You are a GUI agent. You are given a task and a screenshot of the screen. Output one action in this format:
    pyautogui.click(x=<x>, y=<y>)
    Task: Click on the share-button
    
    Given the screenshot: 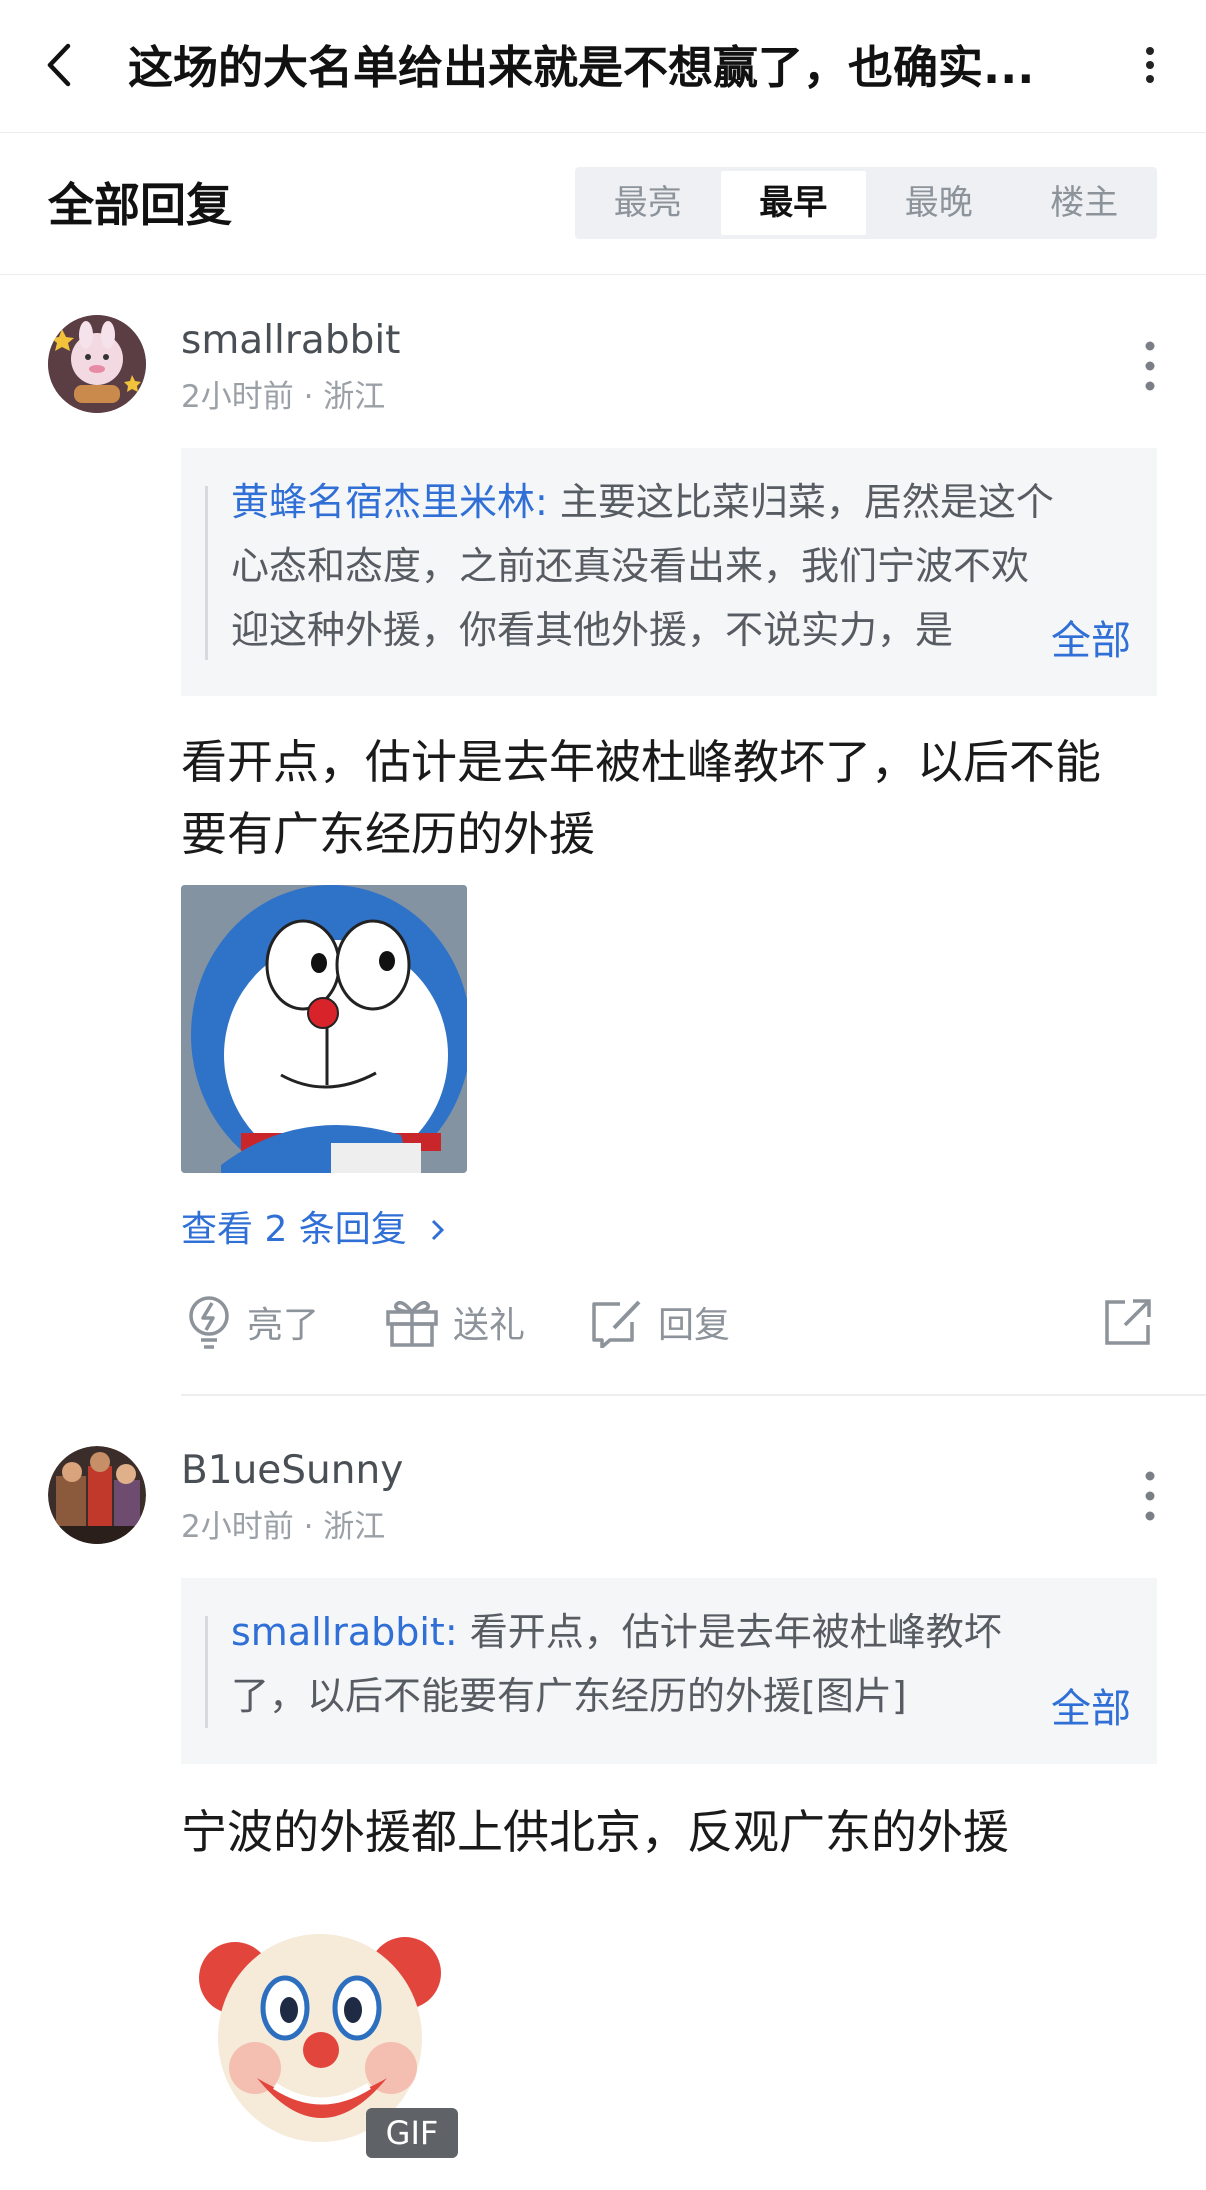 What is the action you would take?
    pyautogui.click(x=1128, y=1322)
    